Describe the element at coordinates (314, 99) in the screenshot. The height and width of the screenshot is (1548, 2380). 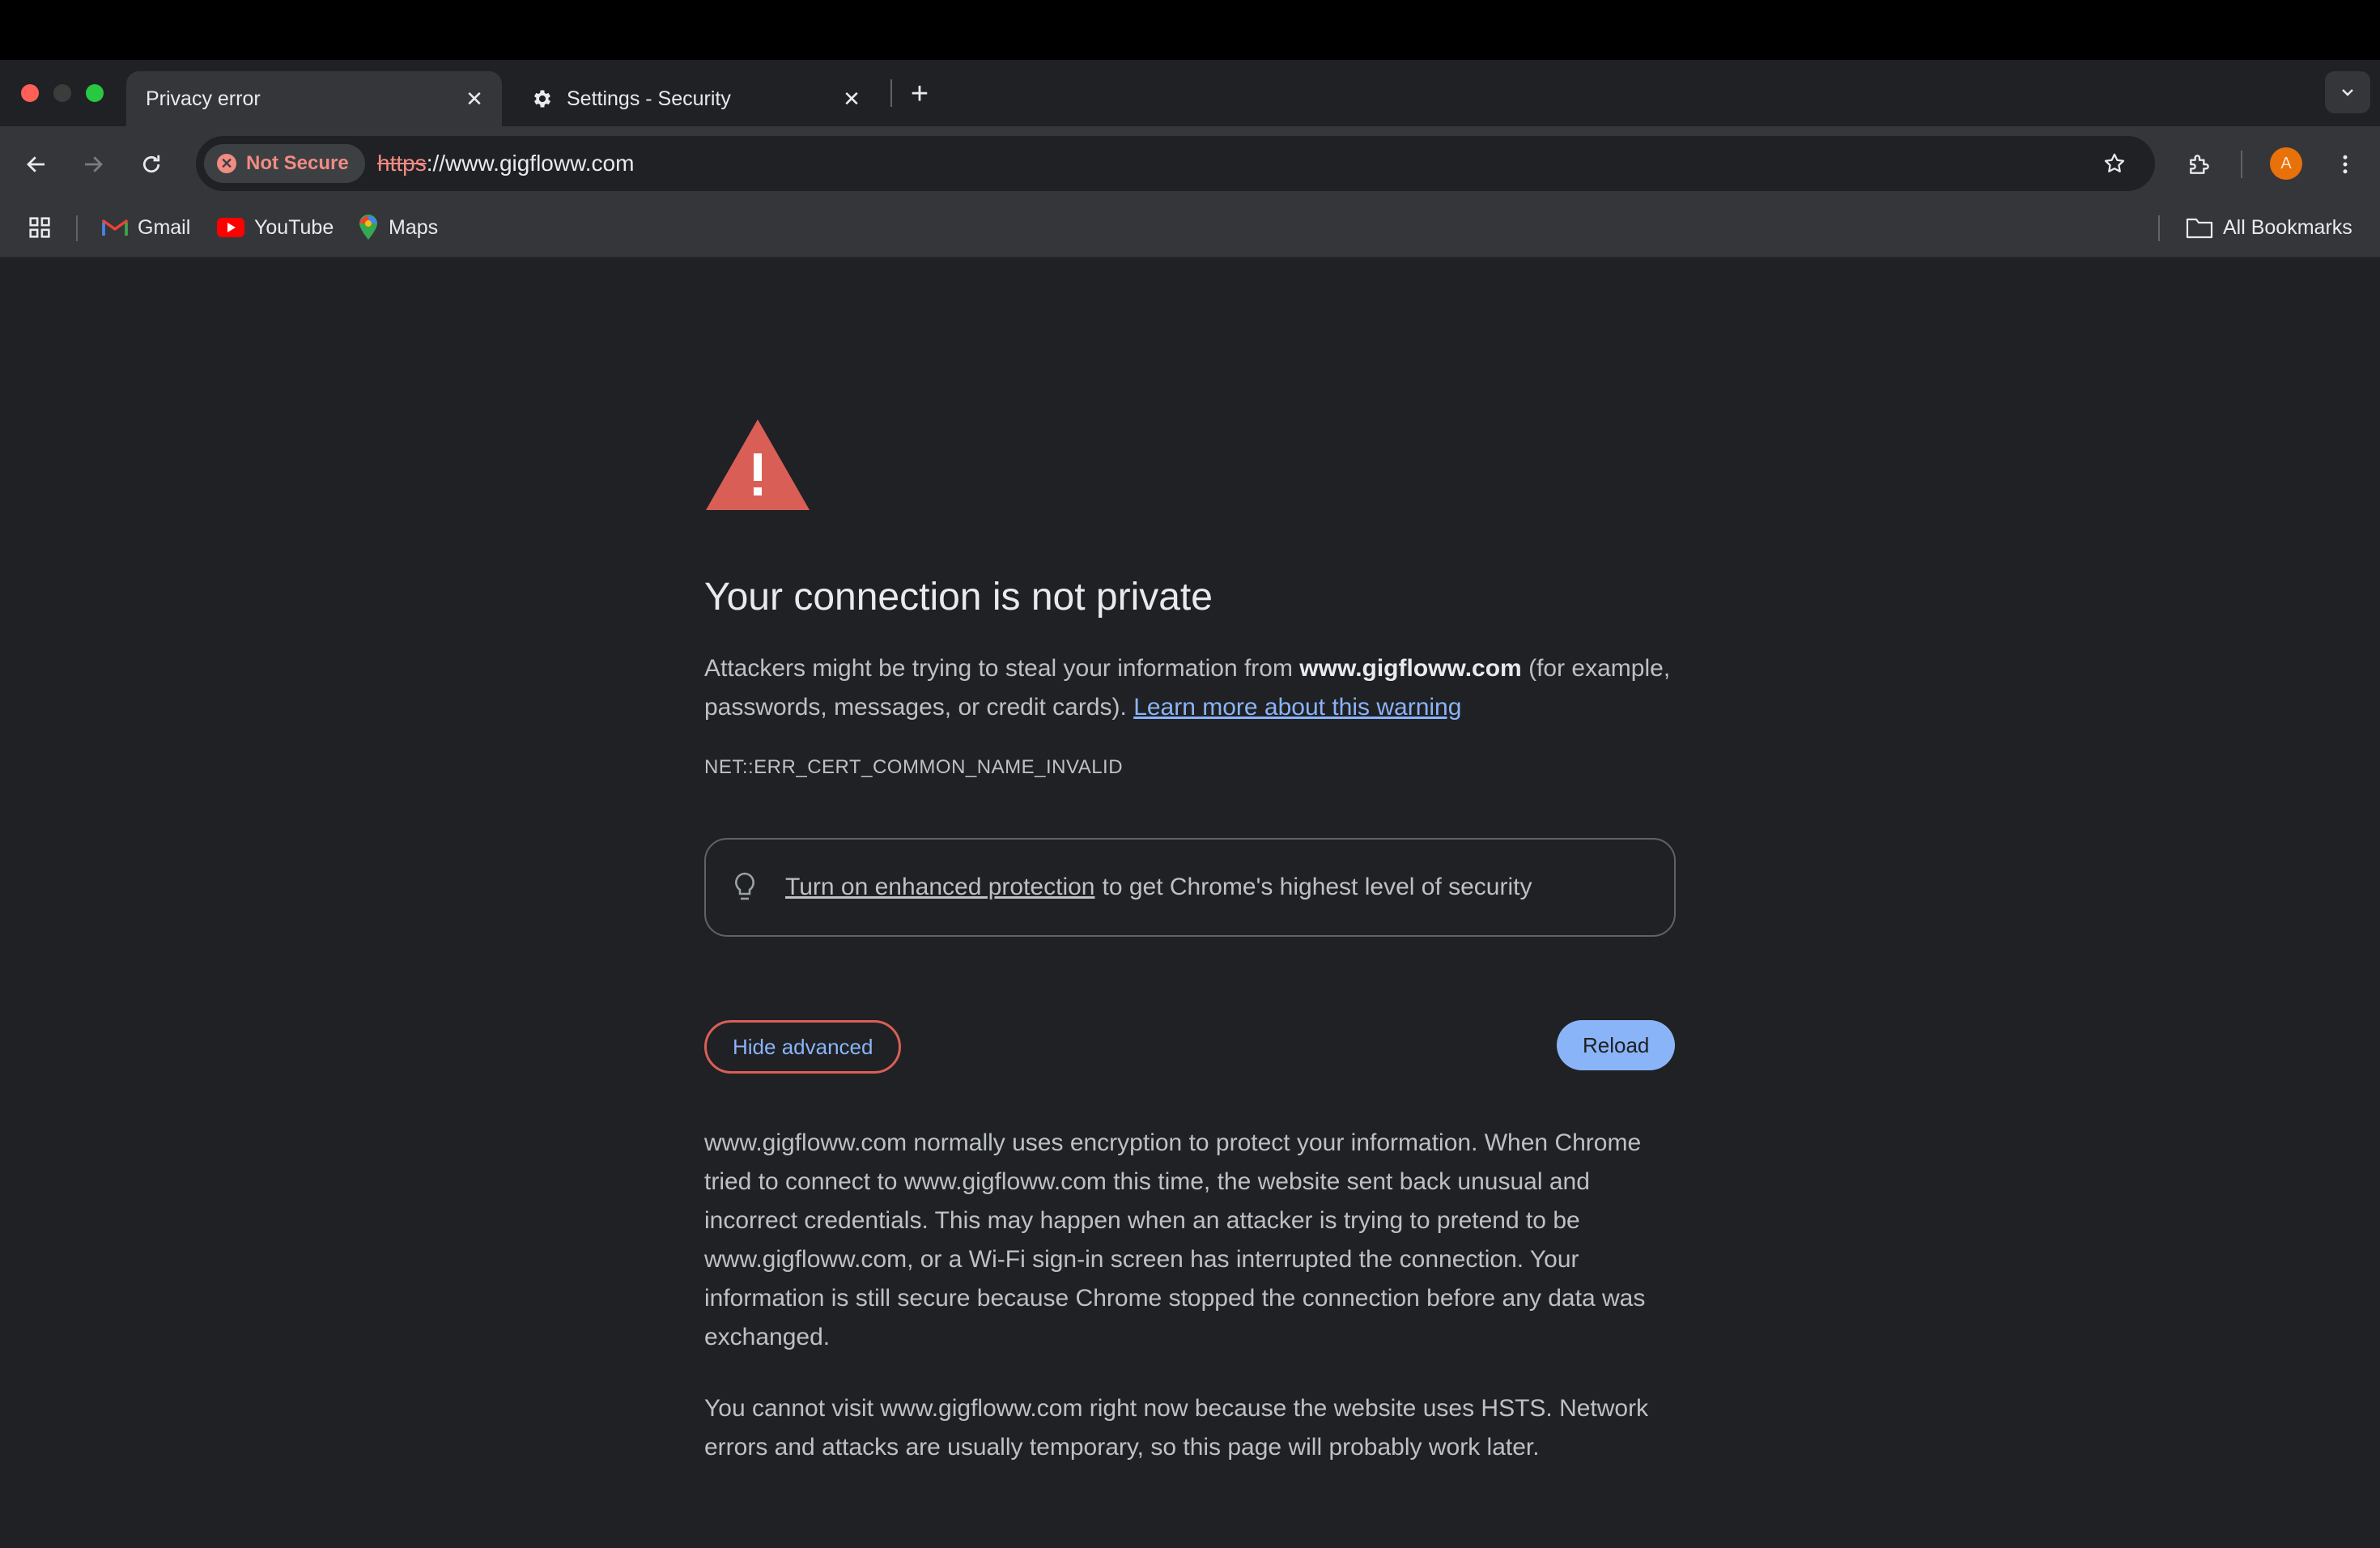
I see `tab-privacy-error: Privacy error ✕` at that location.